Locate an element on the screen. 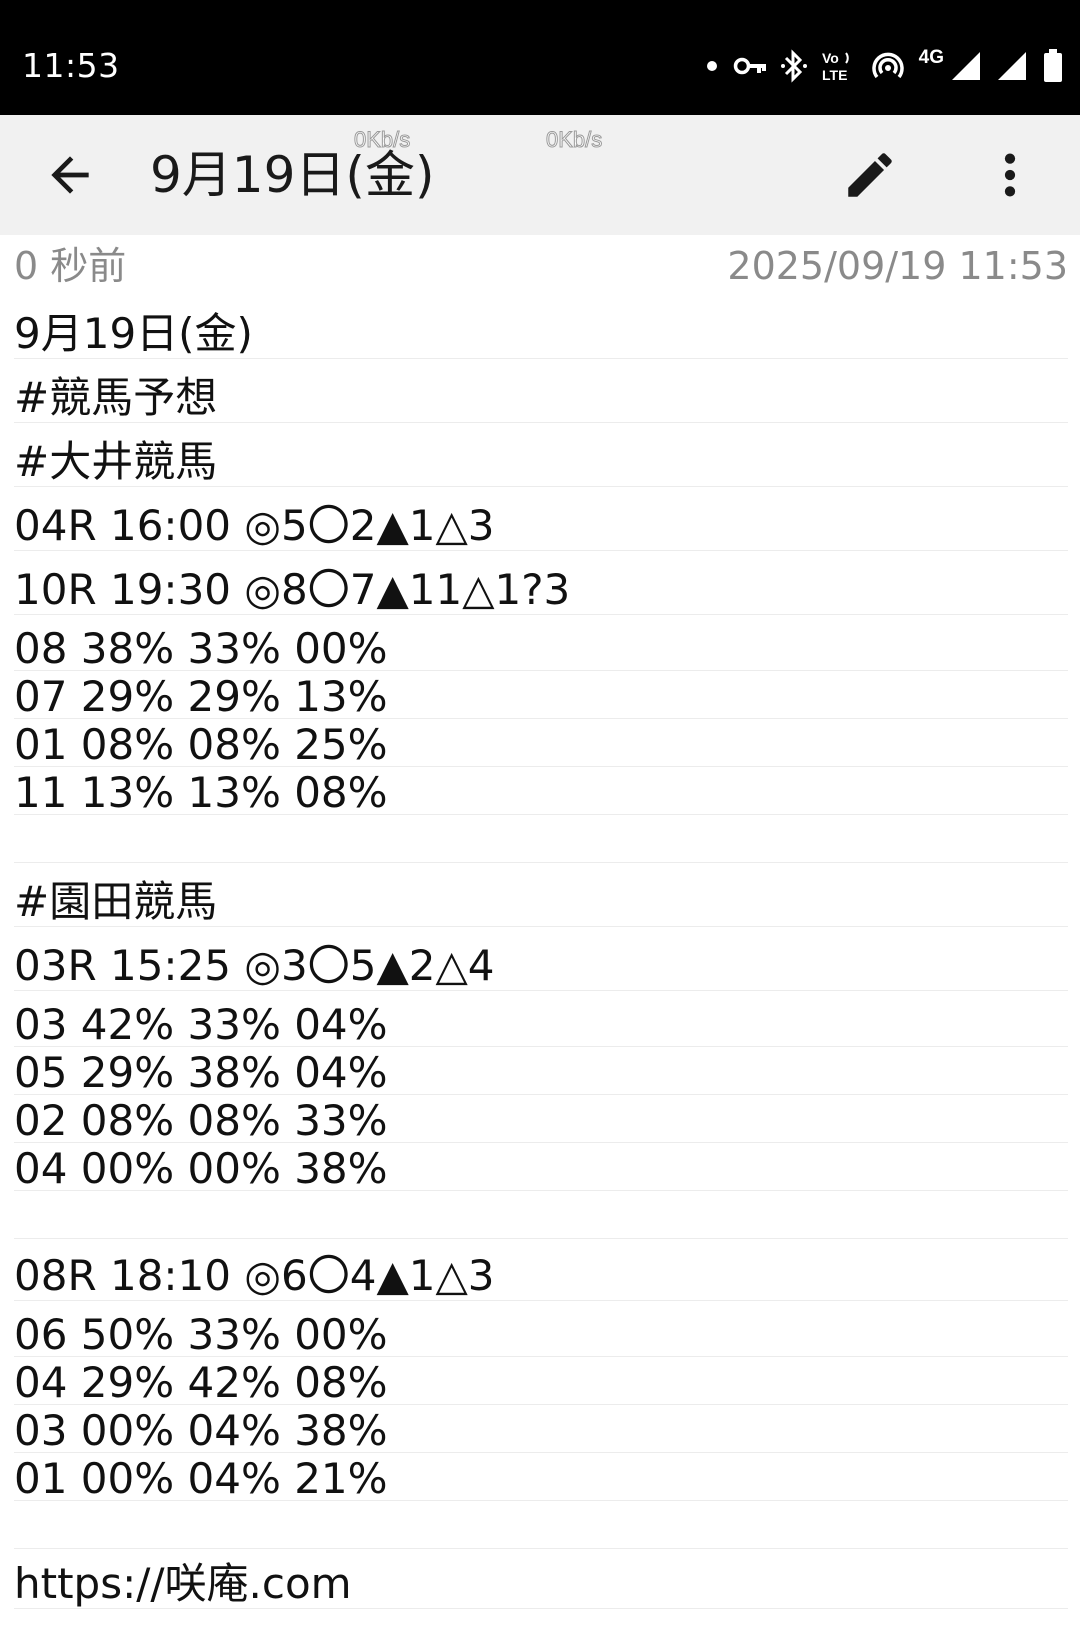  note-line: 11 13% 13% 08% is located at coordinates (541, 793).